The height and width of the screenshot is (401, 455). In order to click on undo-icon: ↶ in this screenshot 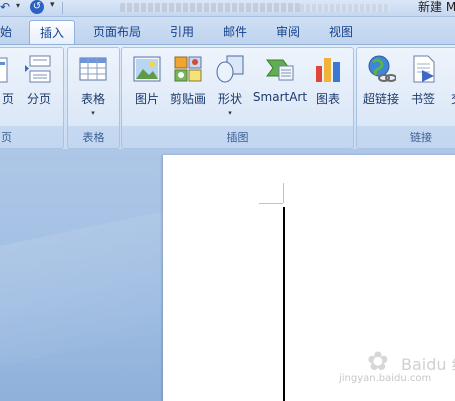, I will do `click(7, 7)`.